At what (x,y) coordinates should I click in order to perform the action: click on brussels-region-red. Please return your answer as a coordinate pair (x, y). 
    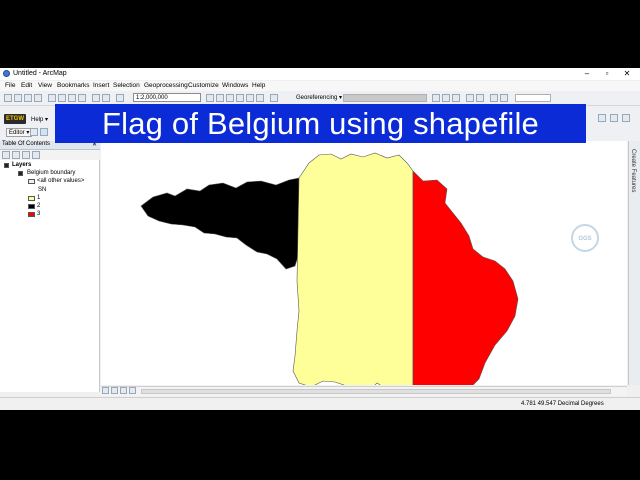
    Looking at the image, I should click on (465, 277).